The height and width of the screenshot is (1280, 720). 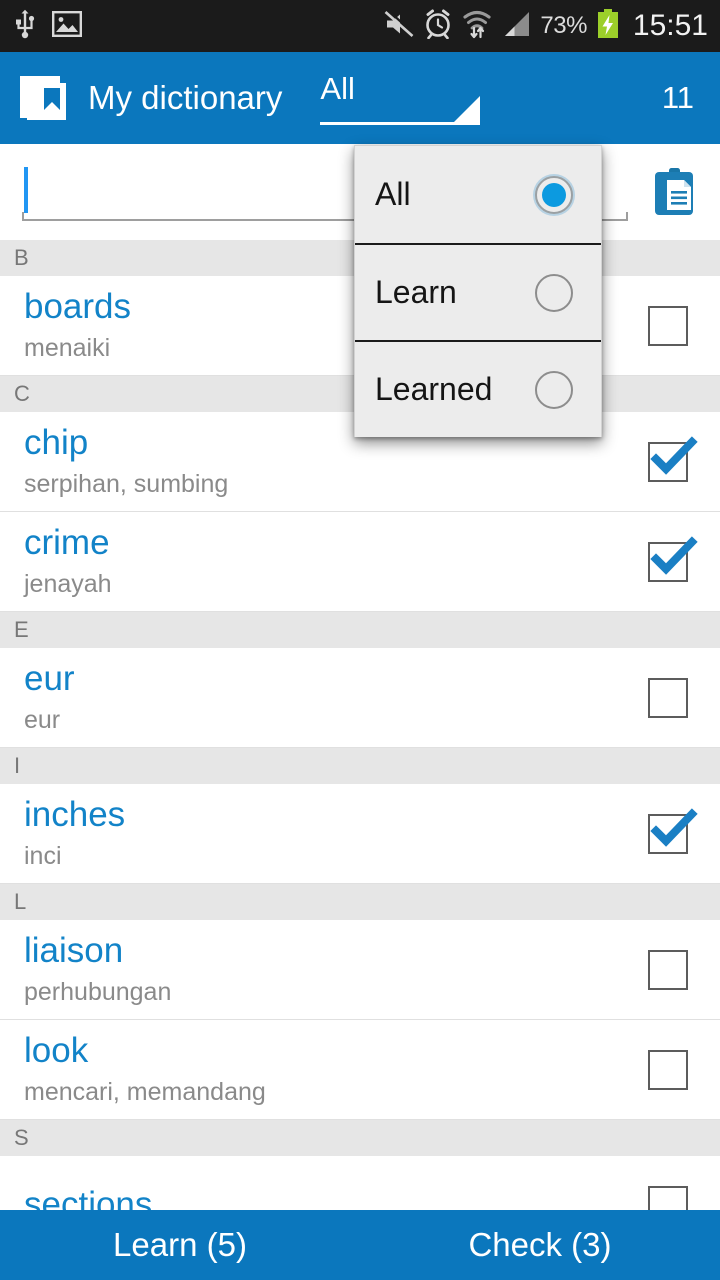 What do you see at coordinates (26, 190) in the screenshot?
I see `text-caret` at bounding box center [26, 190].